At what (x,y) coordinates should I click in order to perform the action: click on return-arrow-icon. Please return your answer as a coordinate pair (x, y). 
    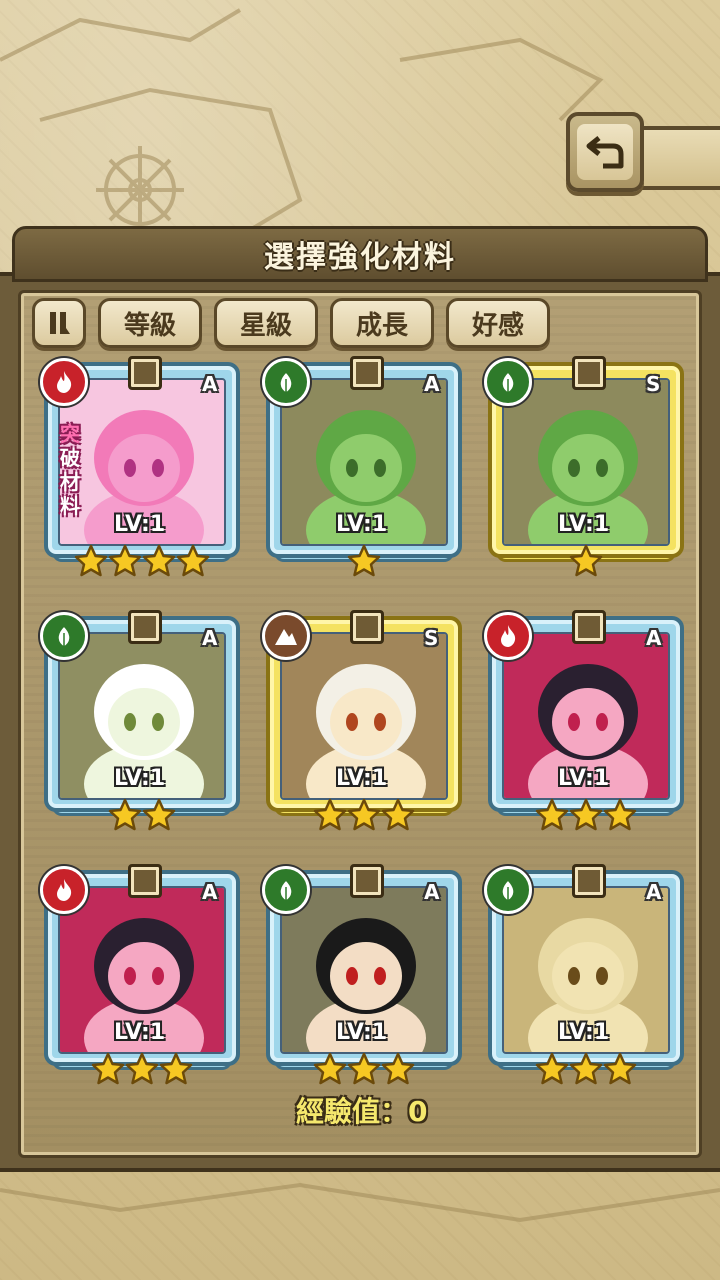
    Looking at the image, I should click on (605, 152).